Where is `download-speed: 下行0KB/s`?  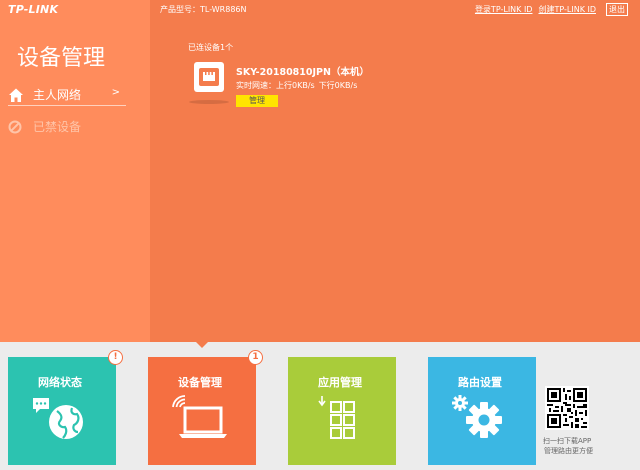 download-speed: 下行0KB/s is located at coordinates (338, 85).